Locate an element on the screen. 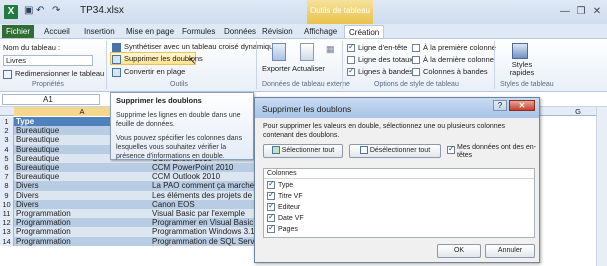 The height and width of the screenshot is (266, 607). close-icon: ✕ is located at coordinates (597, 12).